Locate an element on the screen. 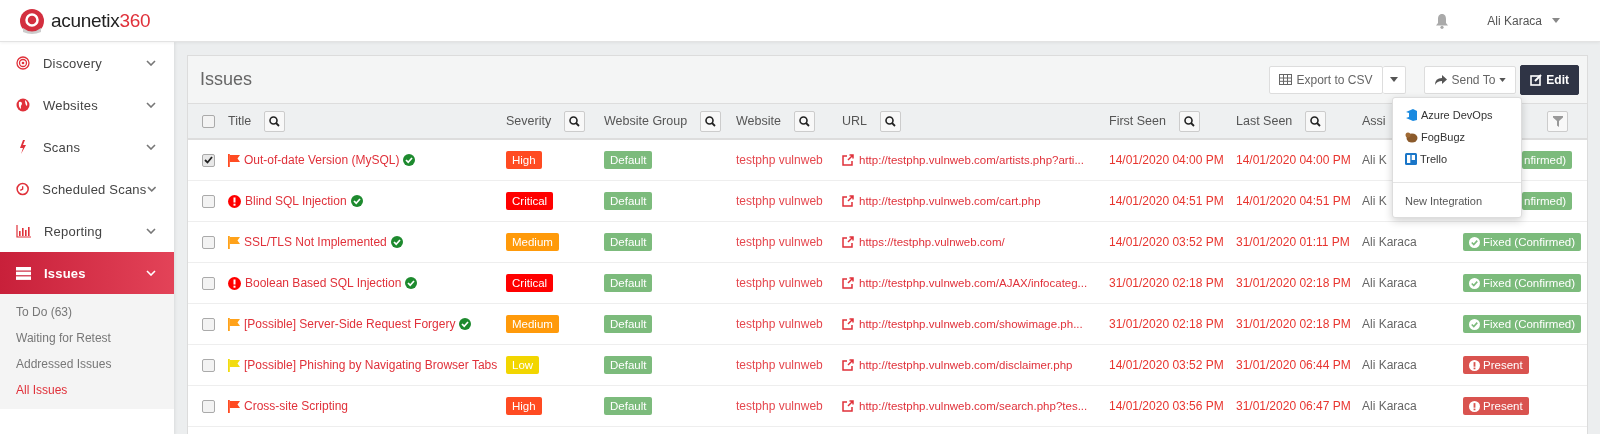 The height and width of the screenshot is (434, 1600). last-seen-date: 14/01/2020 04:51 PM is located at coordinates (1293, 201).